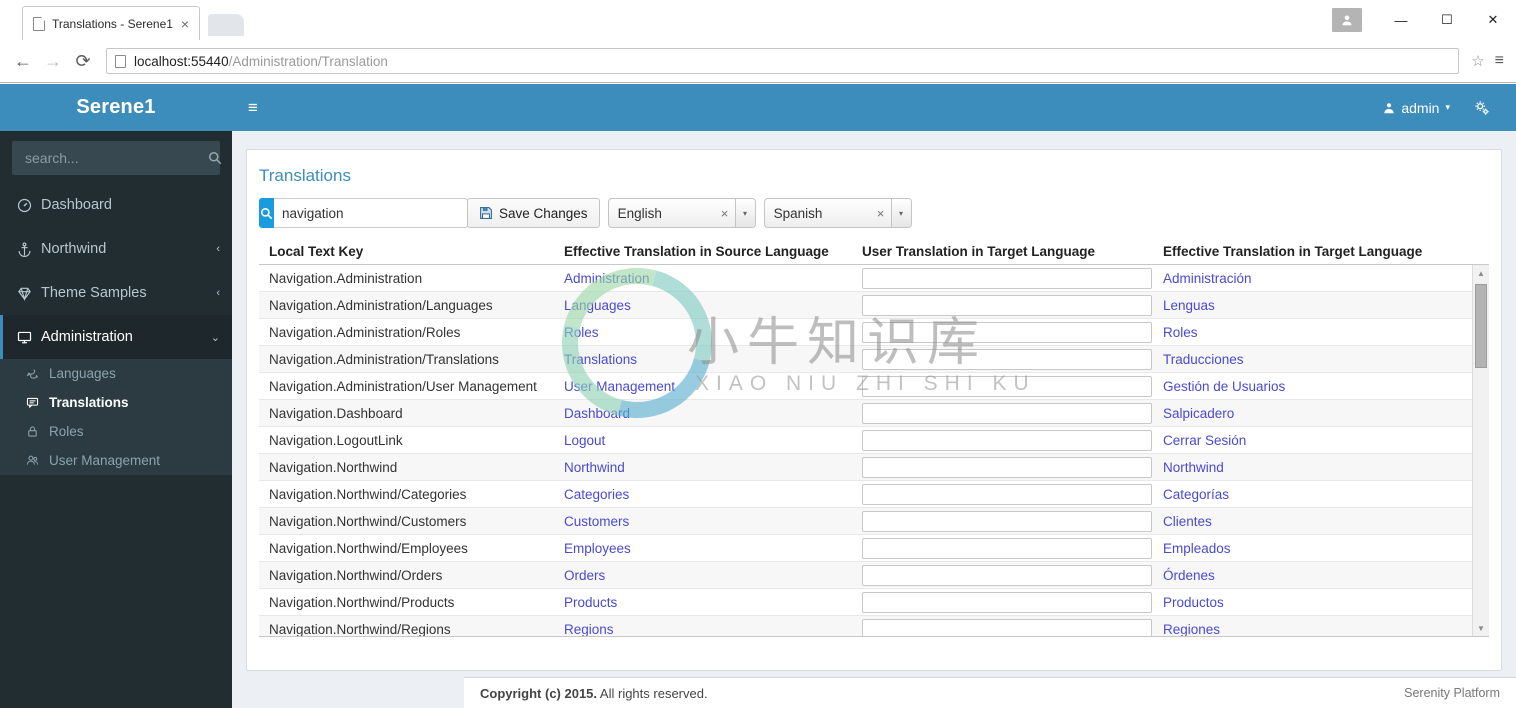 Image resolution: width=1516 pixels, height=708 pixels. What do you see at coordinates (82, 373) in the screenshot?
I see `sidebar-item-label: Languages` at bounding box center [82, 373].